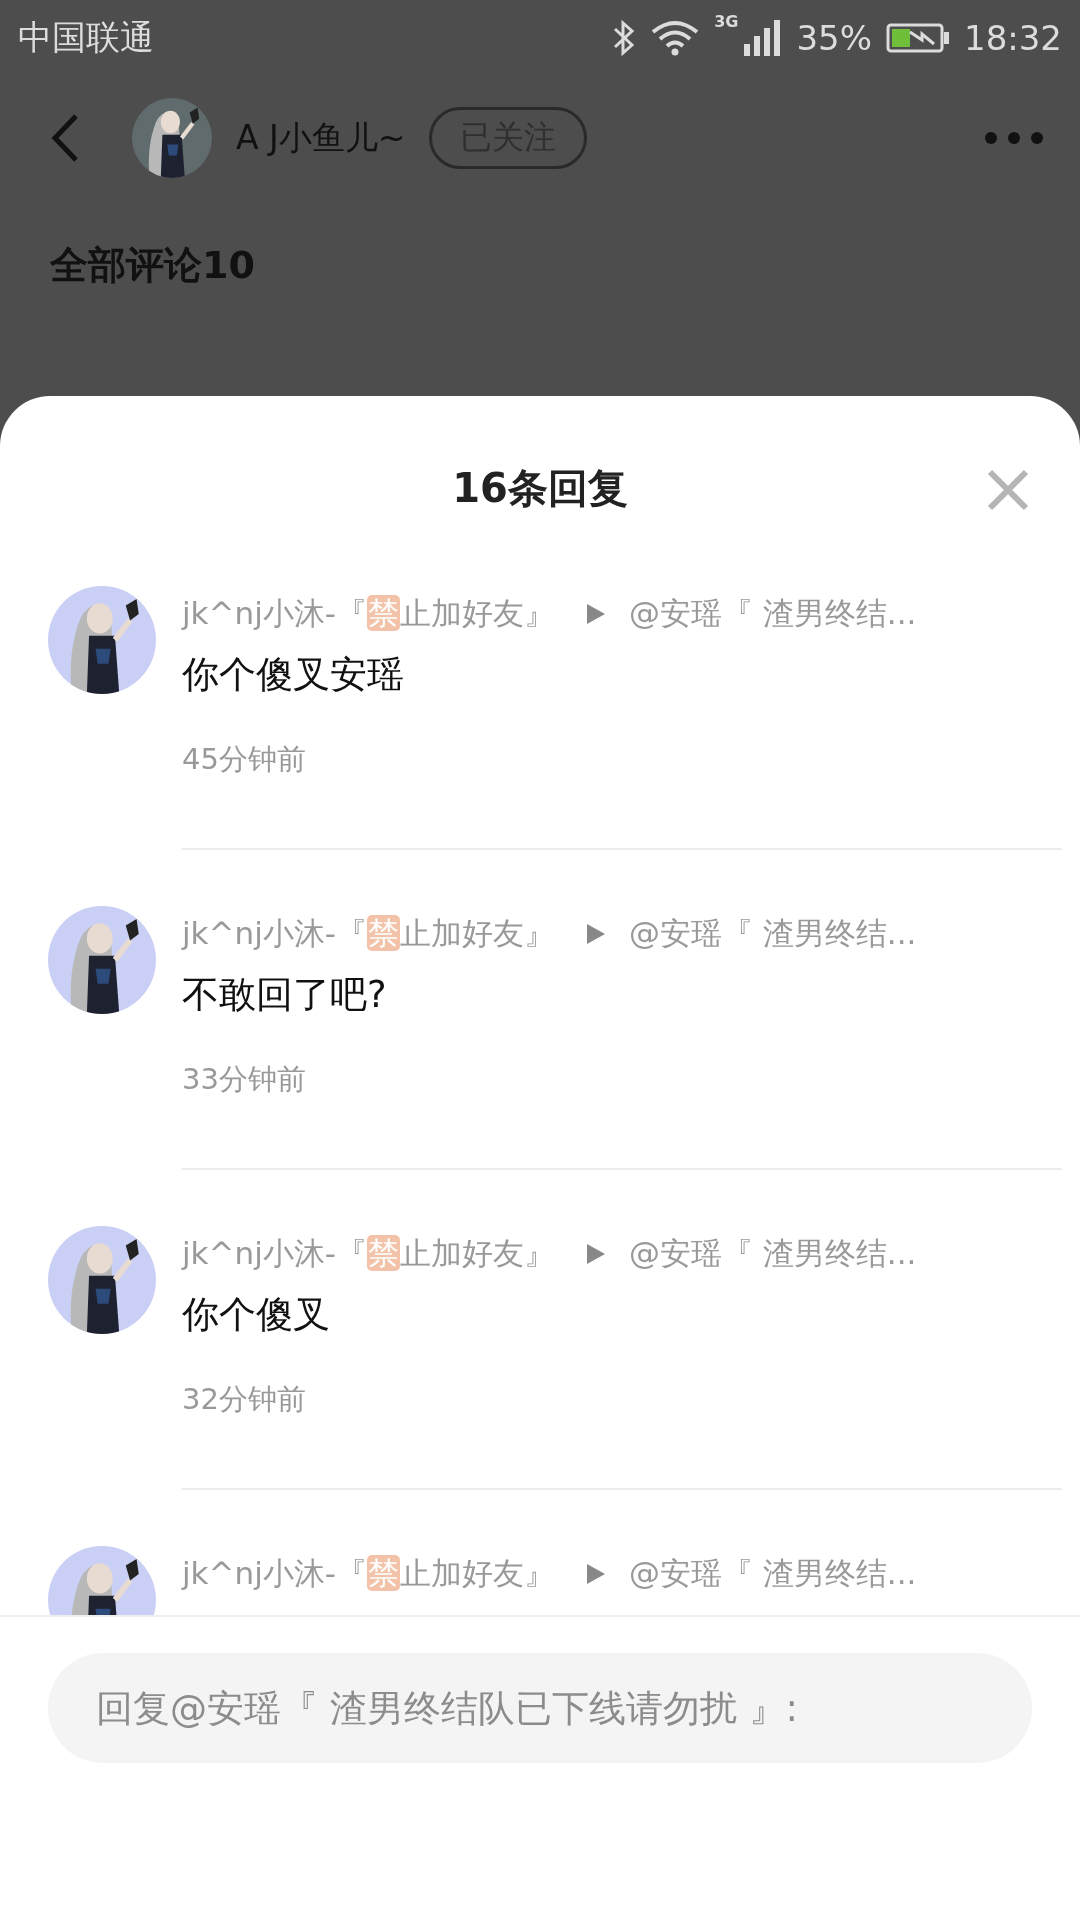 Image resolution: width=1080 pixels, height=1920 pixels. What do you see at coordinates (918, 38) in the screenshot?
I see `battery-icon` at bounding box center [918, 38].